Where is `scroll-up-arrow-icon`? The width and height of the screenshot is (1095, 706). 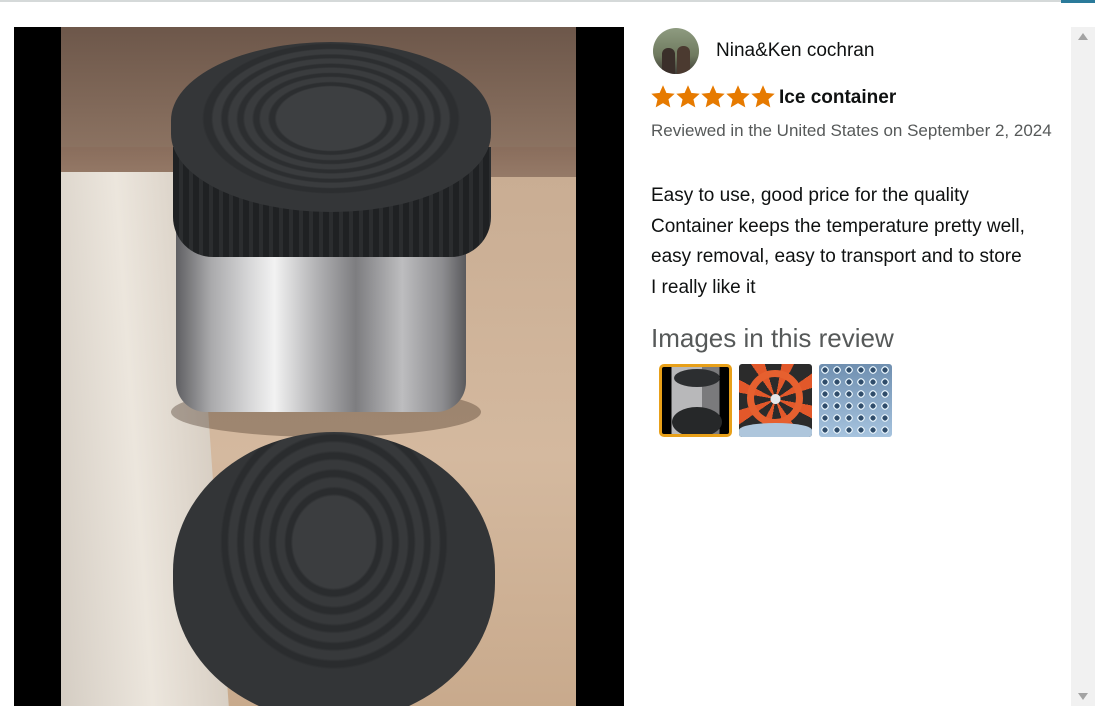
scroll-up-arrow-icon is located at coordinates (1083, 36).